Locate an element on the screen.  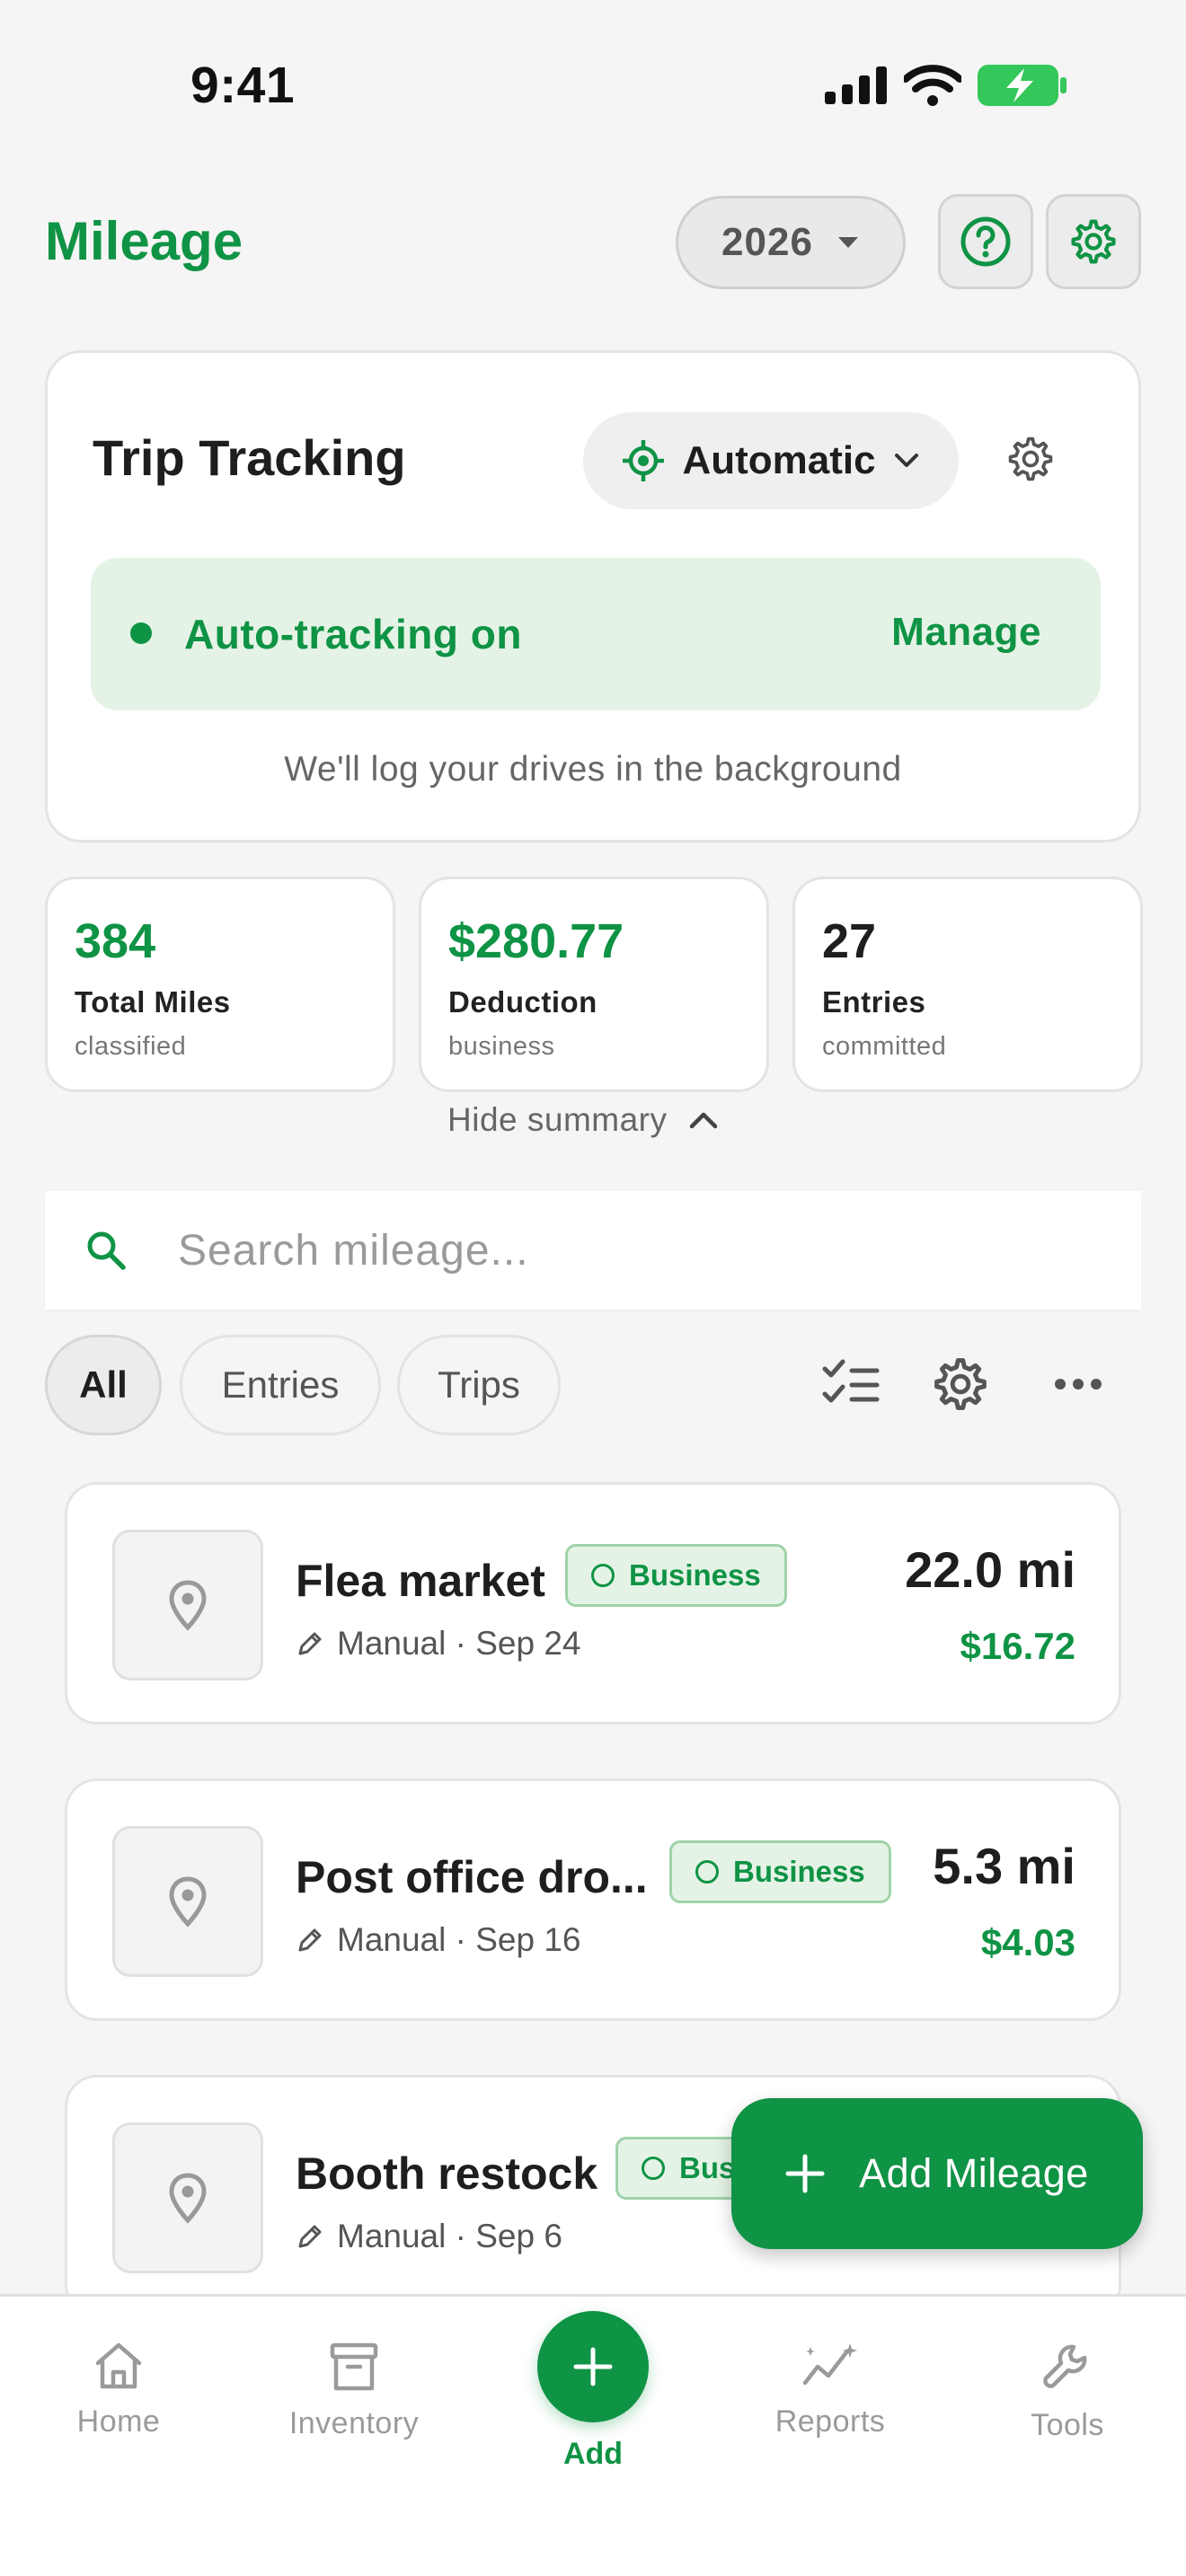
add-mileage-label: Add Mileage is located at coordinates (974, 2173).